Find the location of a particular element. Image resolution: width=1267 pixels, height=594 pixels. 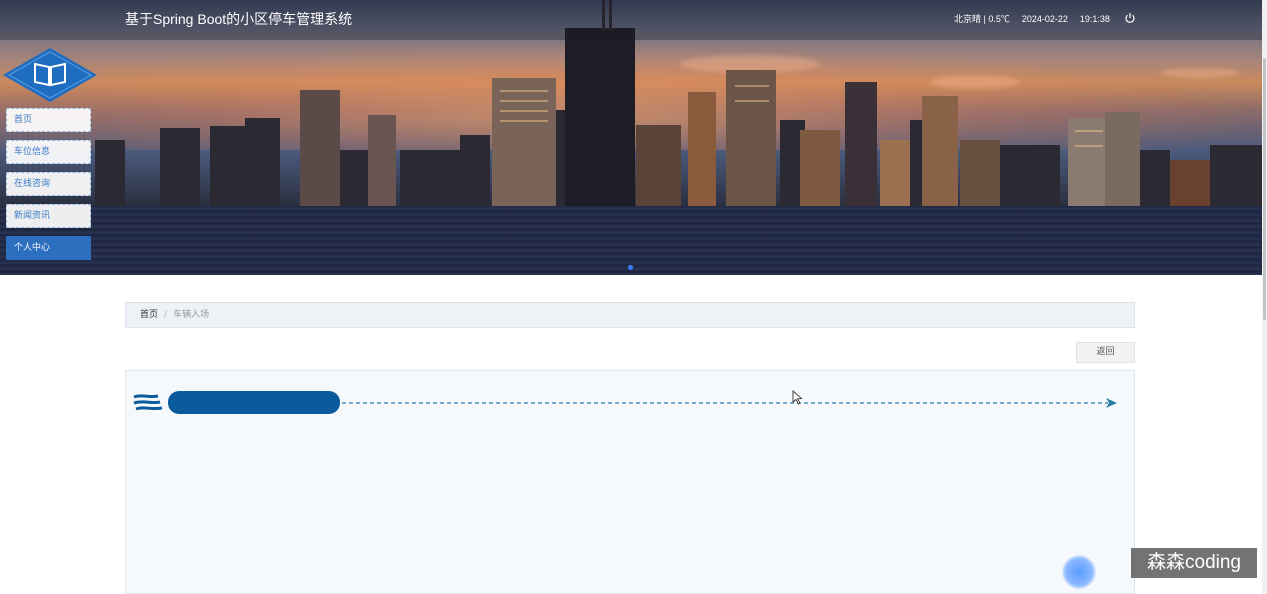

back-button: 返回 is located at coordinates (1105, 352).